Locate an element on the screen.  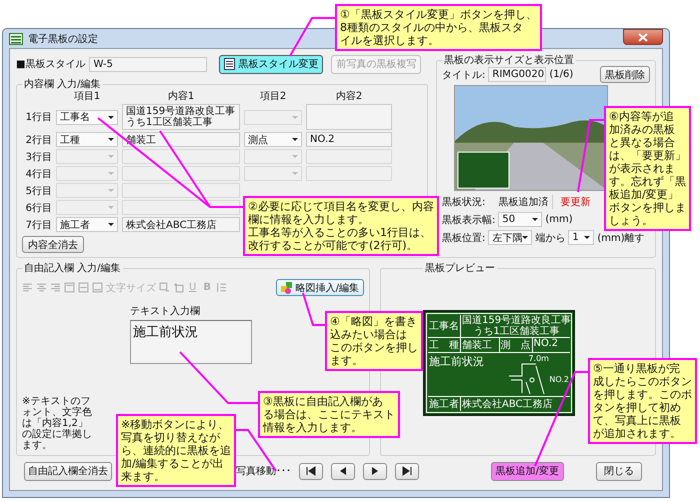
sketch-insert-button: 略図挿入/編集 is located at coordinates (320, 287).